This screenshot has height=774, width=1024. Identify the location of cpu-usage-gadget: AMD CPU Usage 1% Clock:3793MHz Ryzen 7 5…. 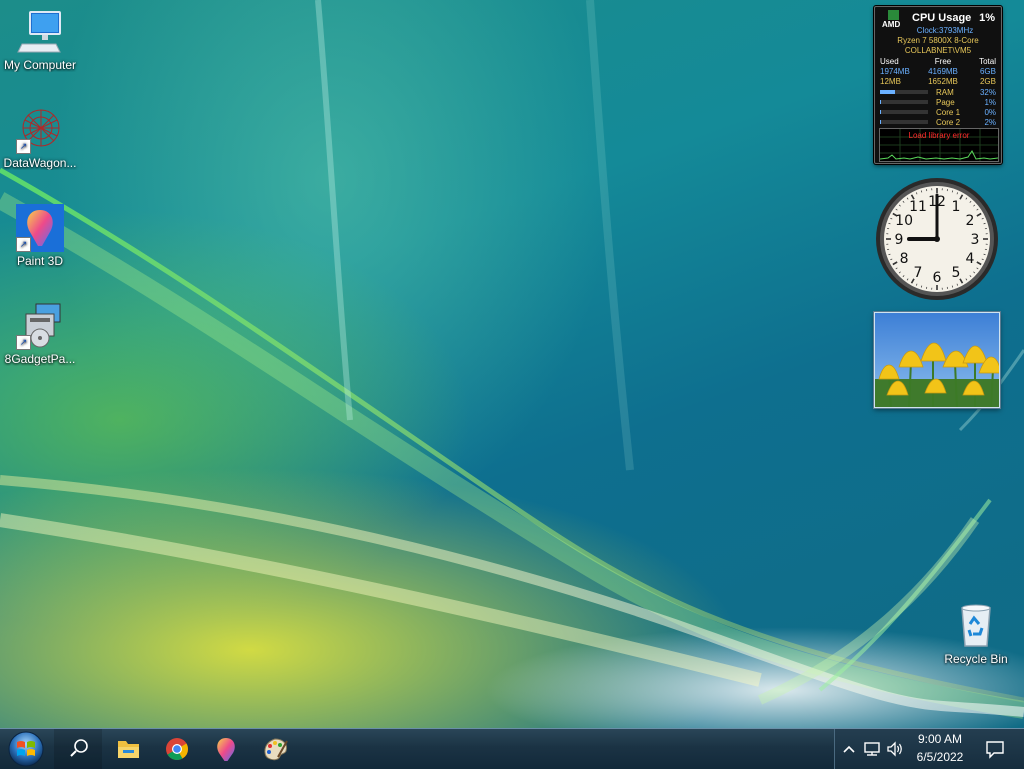
(938, 85).